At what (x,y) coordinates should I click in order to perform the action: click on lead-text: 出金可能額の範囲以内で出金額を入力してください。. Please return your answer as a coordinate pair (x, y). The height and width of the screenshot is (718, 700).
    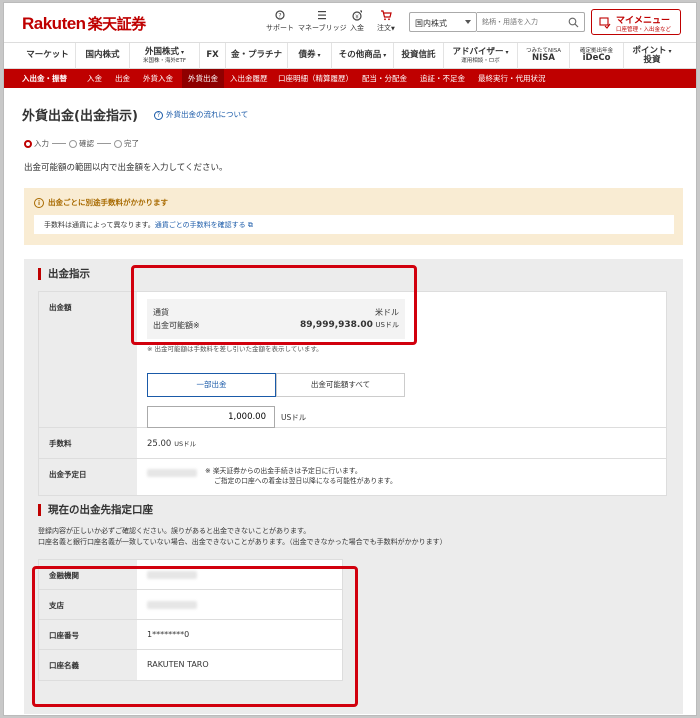
    Looking at the image, I should click on (126, 168).